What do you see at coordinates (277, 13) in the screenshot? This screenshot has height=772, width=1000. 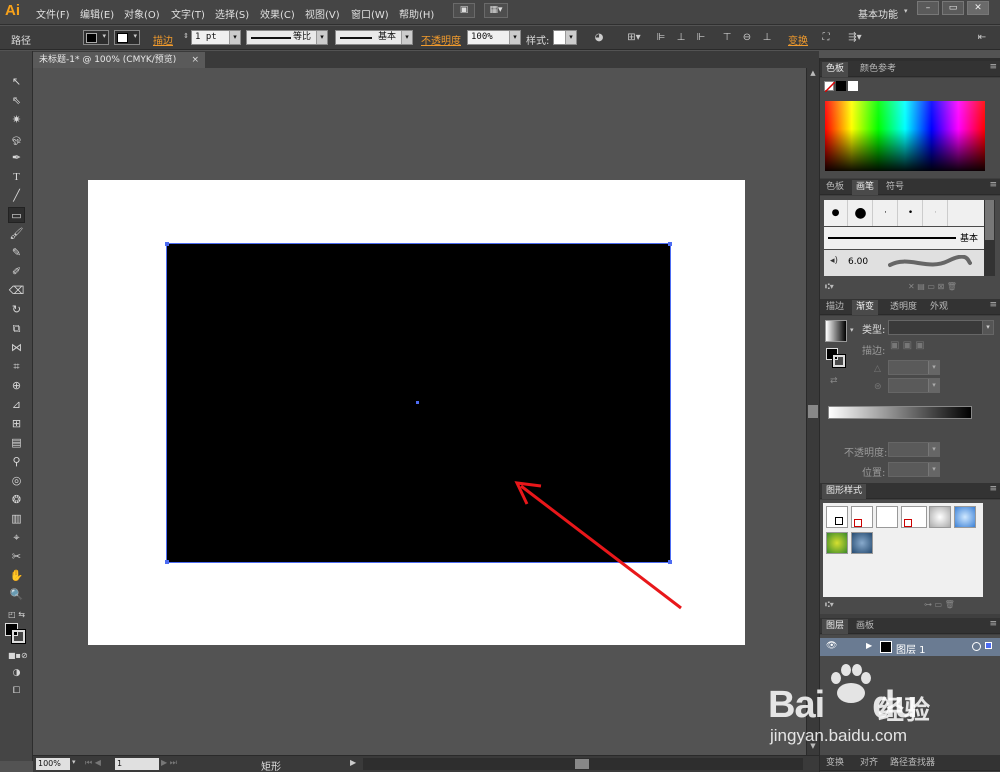 I see `menu-effect: 效果(C)` at bounding box center [277, 13].